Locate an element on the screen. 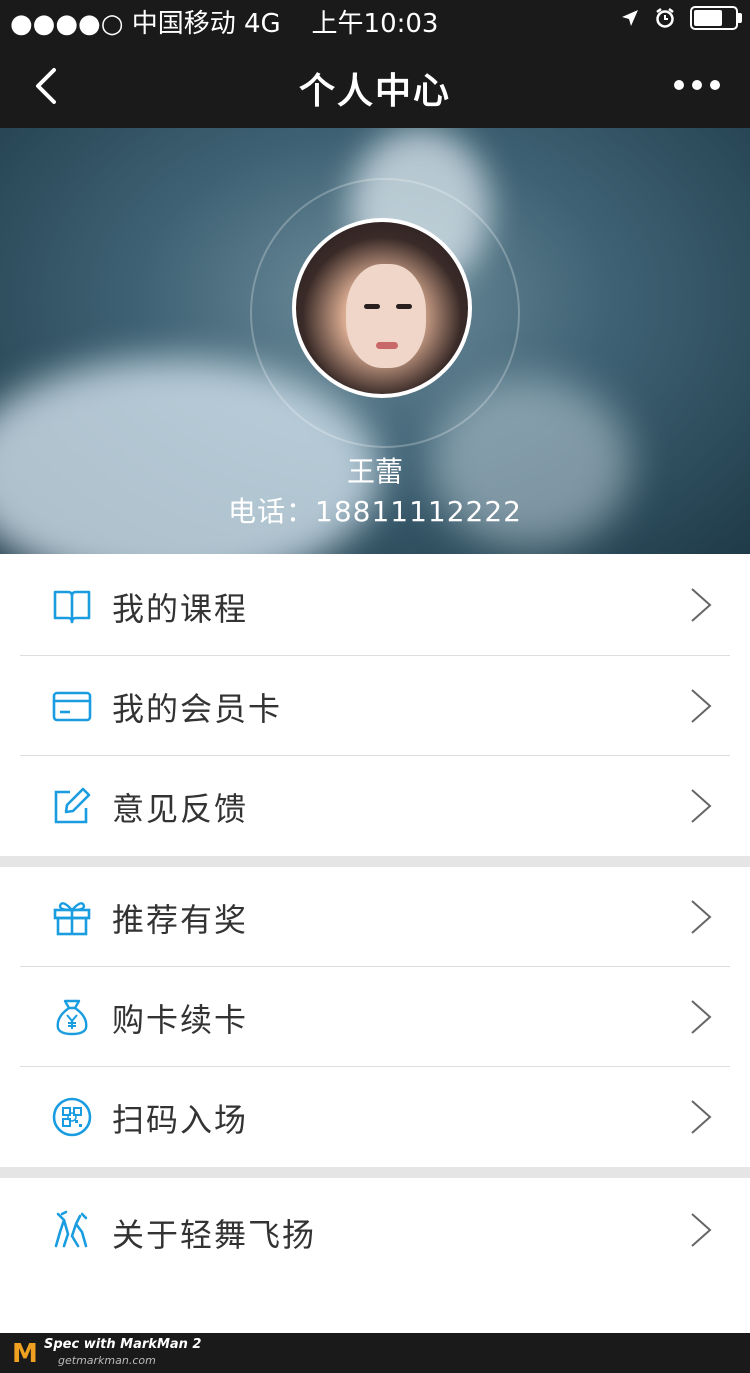 This screenshot has height=1373, width=750. markman-logo-icon: M is located at coordinates (25, 1354).